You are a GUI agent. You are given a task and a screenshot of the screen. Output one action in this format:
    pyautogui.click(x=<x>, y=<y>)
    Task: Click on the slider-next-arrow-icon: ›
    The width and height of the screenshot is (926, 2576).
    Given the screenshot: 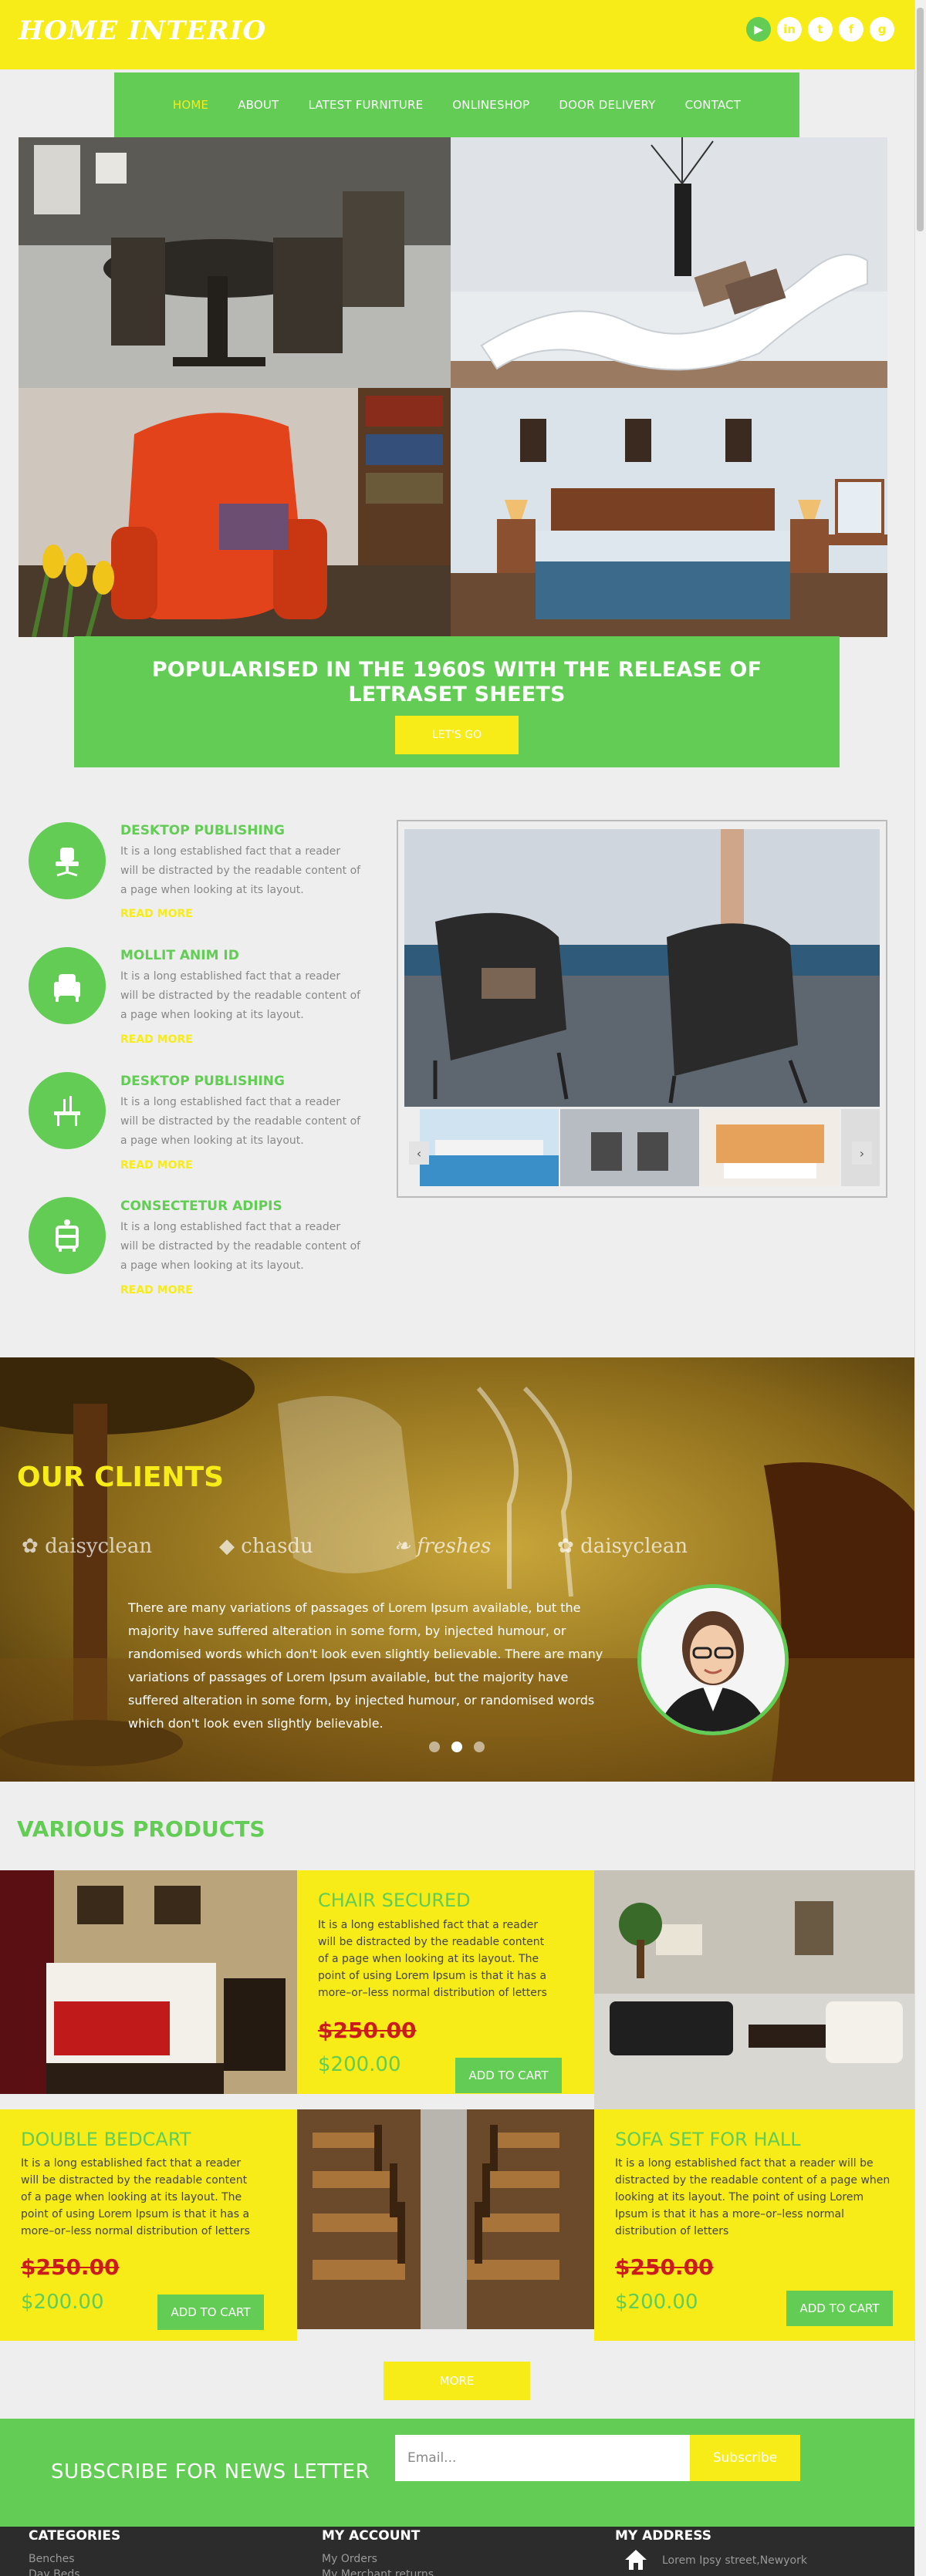 What is the action you would take?
    pyautogui.click(x=862, y=1153)
    